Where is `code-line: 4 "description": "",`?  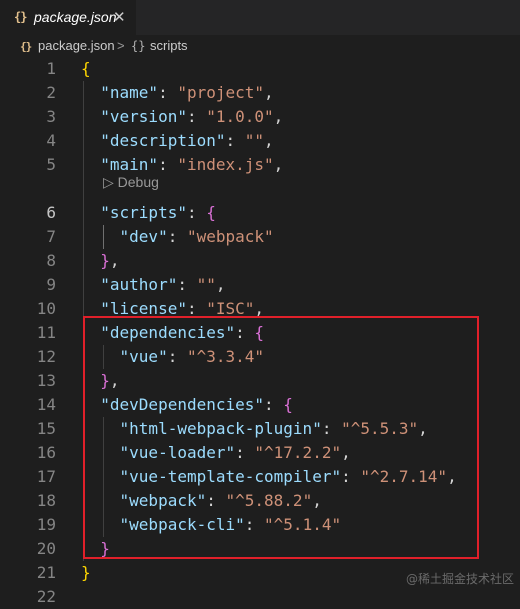 code-line: 4 "description": "", is located at coordinates (260, 141).